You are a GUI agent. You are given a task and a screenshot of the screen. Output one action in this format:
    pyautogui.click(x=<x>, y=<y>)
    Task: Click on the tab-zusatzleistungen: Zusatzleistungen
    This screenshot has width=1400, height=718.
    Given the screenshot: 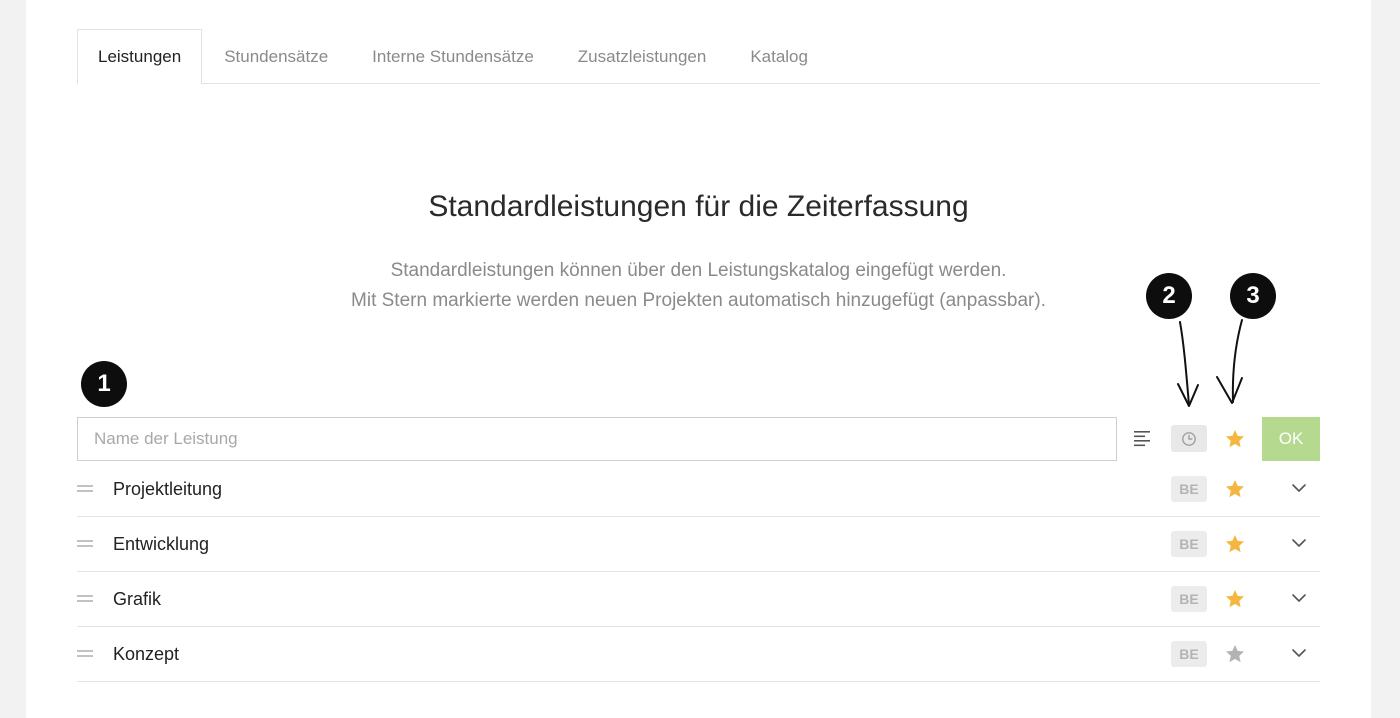 What is the action you would take?
    pyautogui.click(x=642, y=56)
    